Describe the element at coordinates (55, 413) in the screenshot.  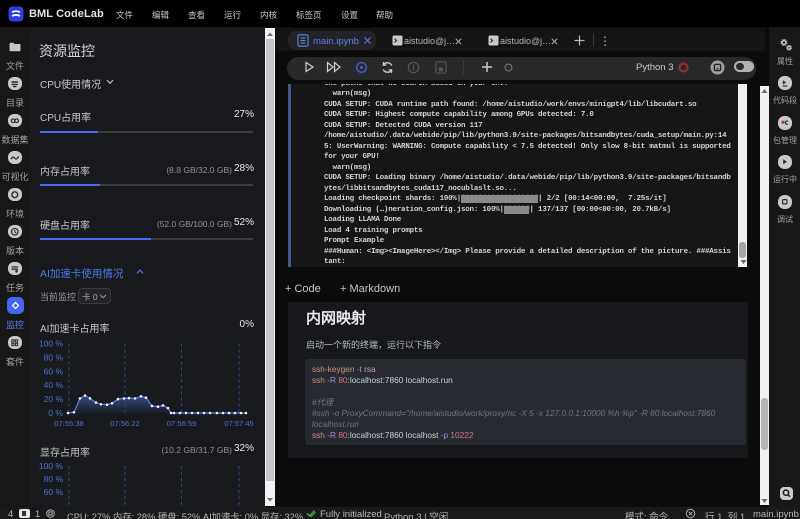
I see `svg-text: 0 %` at that location.